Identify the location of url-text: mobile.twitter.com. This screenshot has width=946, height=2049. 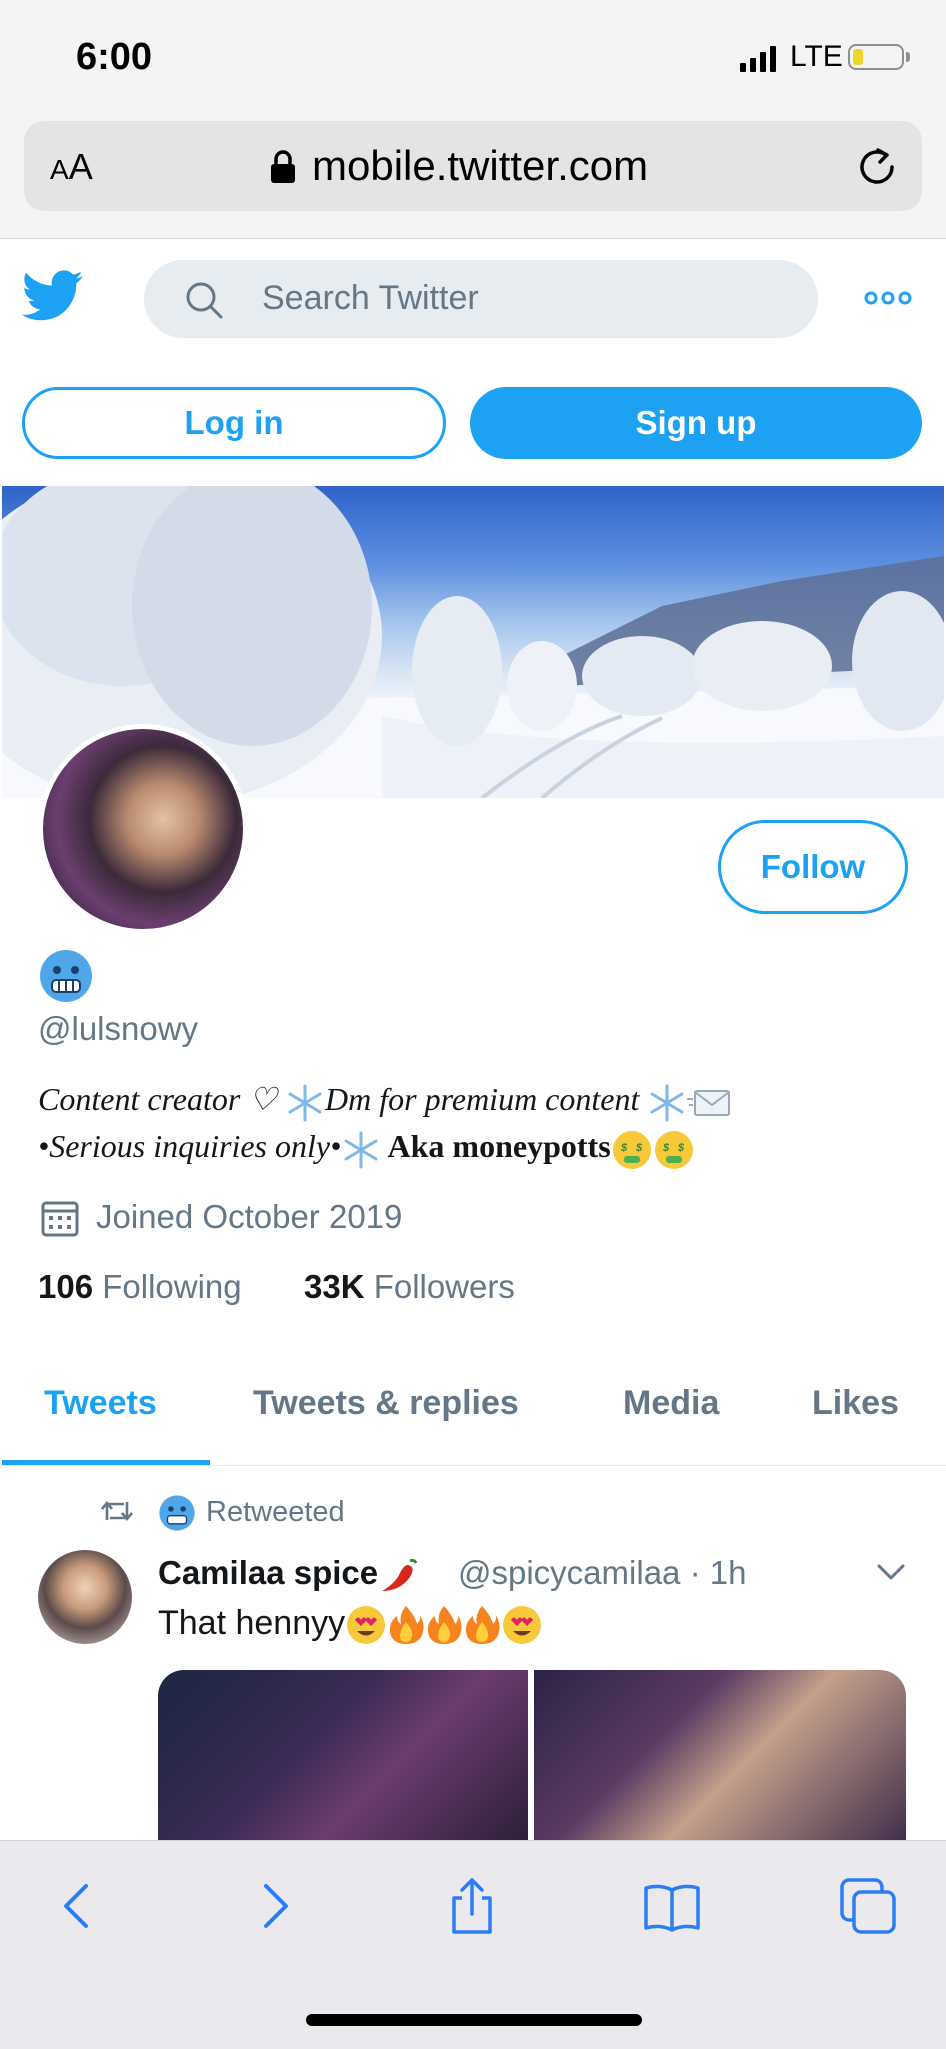
(480, 166).